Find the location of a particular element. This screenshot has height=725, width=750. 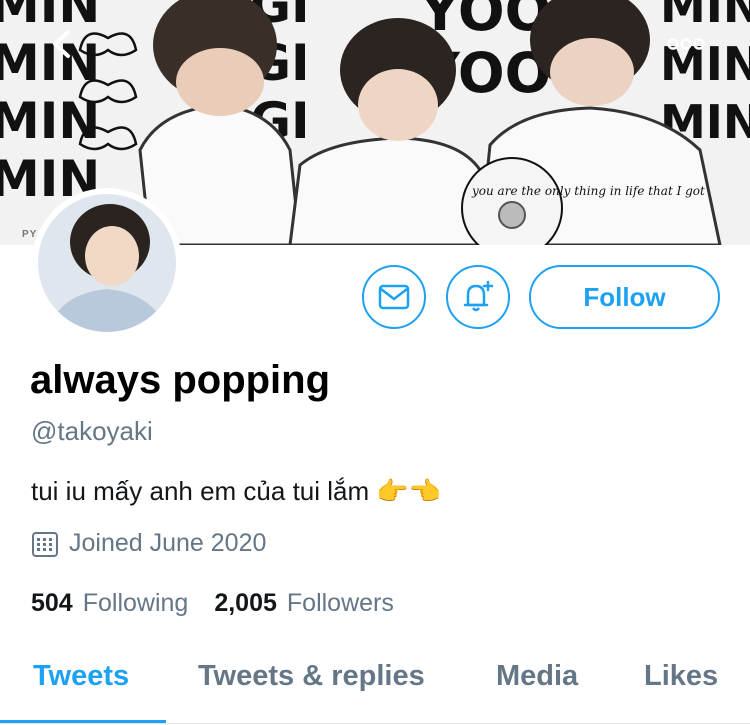

avatar is located at coordinates (107, 263).